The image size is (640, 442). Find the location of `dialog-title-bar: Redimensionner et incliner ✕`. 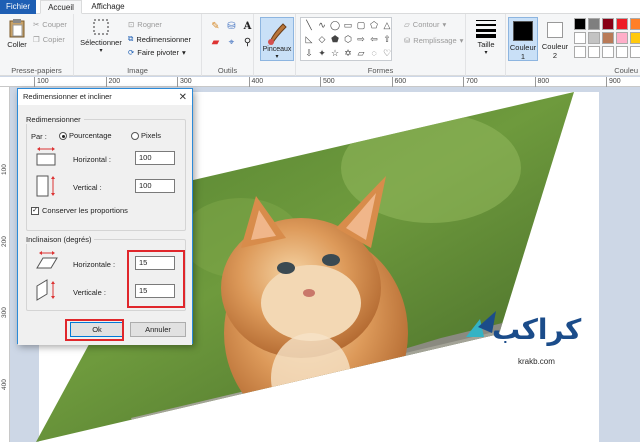

dialog-title-bar: Redimensionner et incliner ✕ is located at coordinates (105, 97).